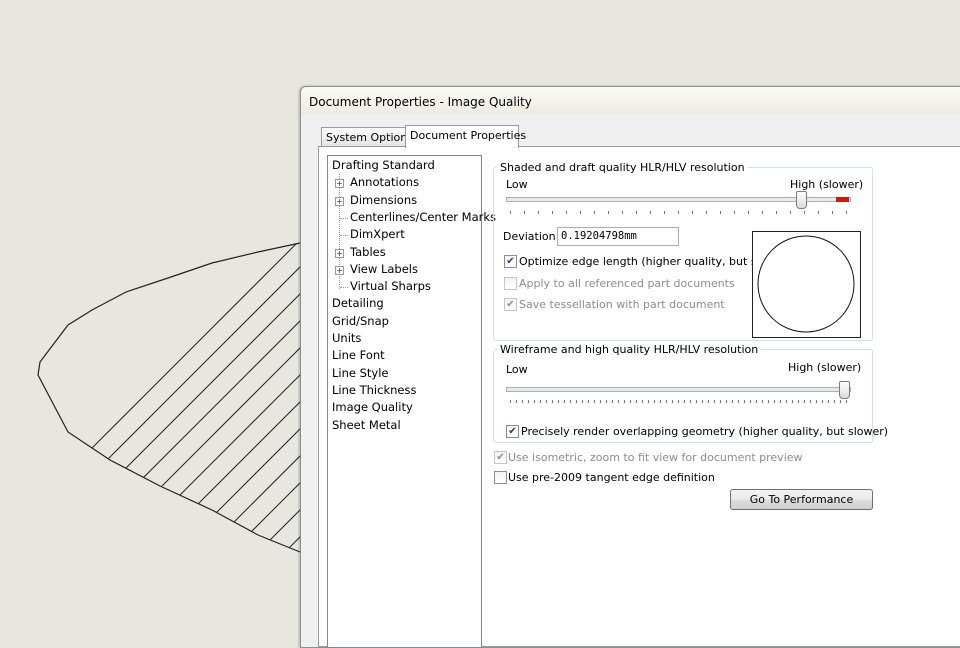 This screenshot has width=960, height=648. I want to click on tree-item-label: Grid/Snap, so click(360, 320).